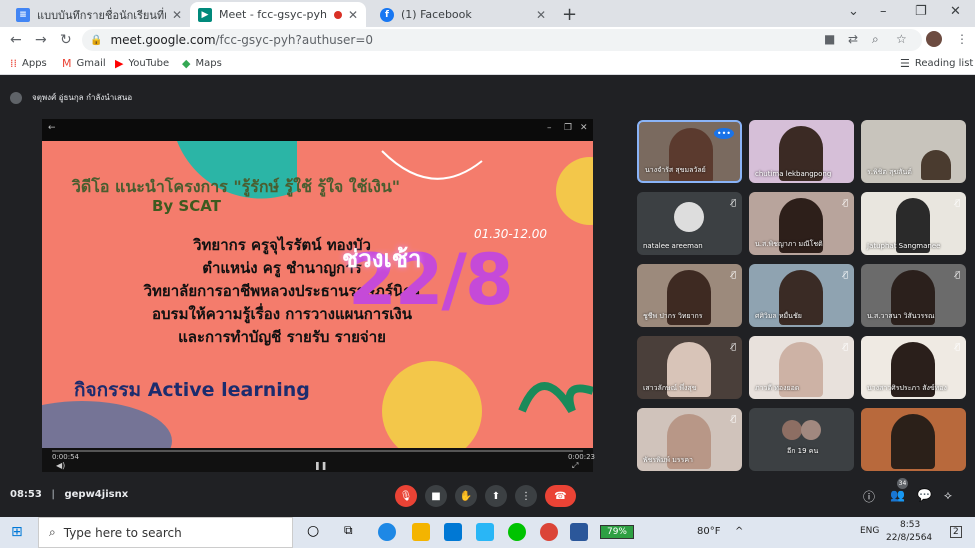  Describe the element at coordinates (485, 532) in the screenshot. I see `l-app-icon` at that location.